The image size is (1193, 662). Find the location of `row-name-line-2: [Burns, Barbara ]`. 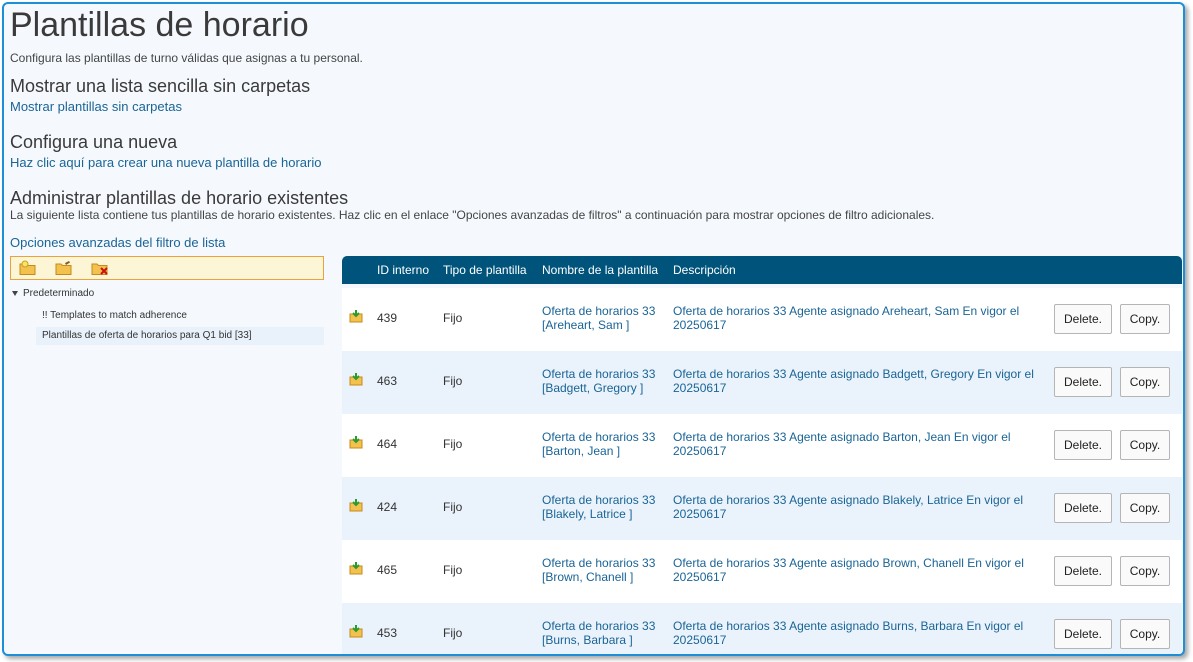

row-name-line-2: [Burns, Barbara ] is located at coordinates (587, 640).